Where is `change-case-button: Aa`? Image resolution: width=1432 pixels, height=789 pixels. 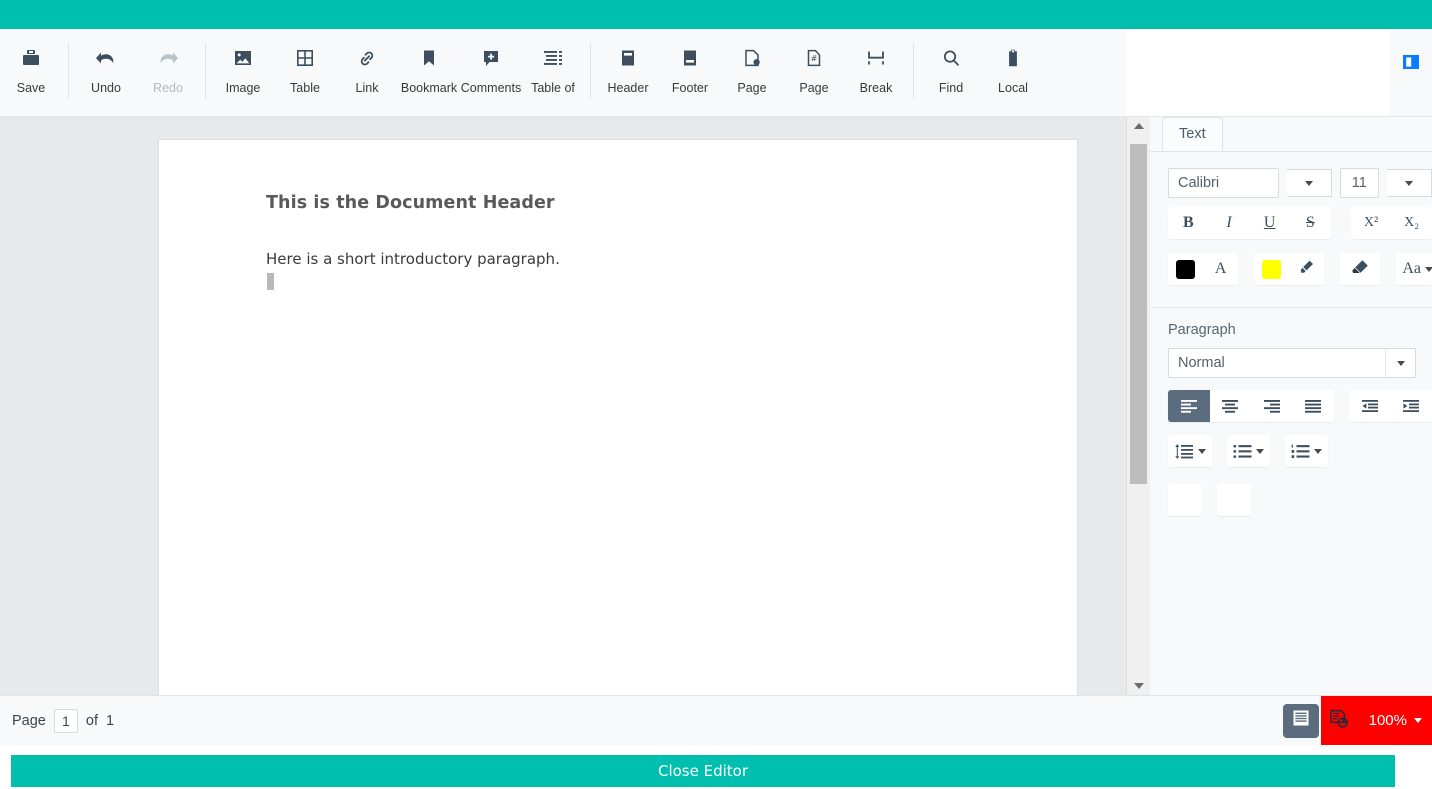 change-case-button: Aa is located at coordinates (1414, 269).